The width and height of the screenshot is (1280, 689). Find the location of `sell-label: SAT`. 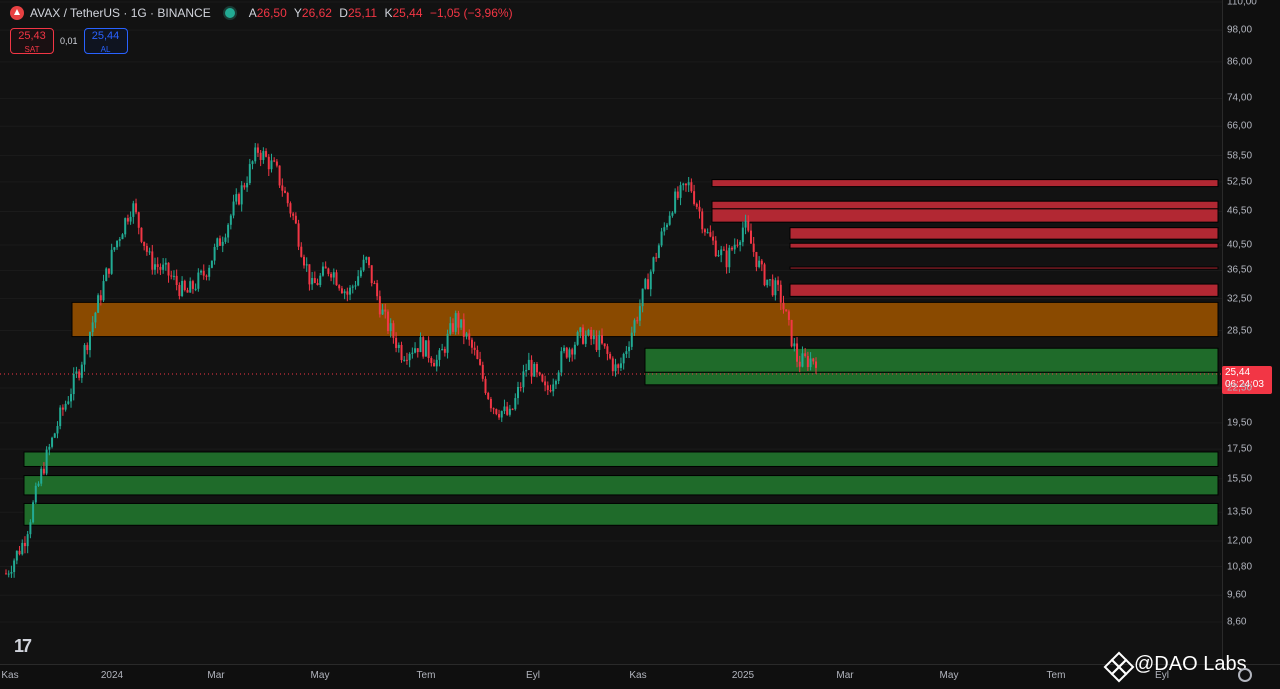

sell-label: SAT is located at coordinates (32, 49).